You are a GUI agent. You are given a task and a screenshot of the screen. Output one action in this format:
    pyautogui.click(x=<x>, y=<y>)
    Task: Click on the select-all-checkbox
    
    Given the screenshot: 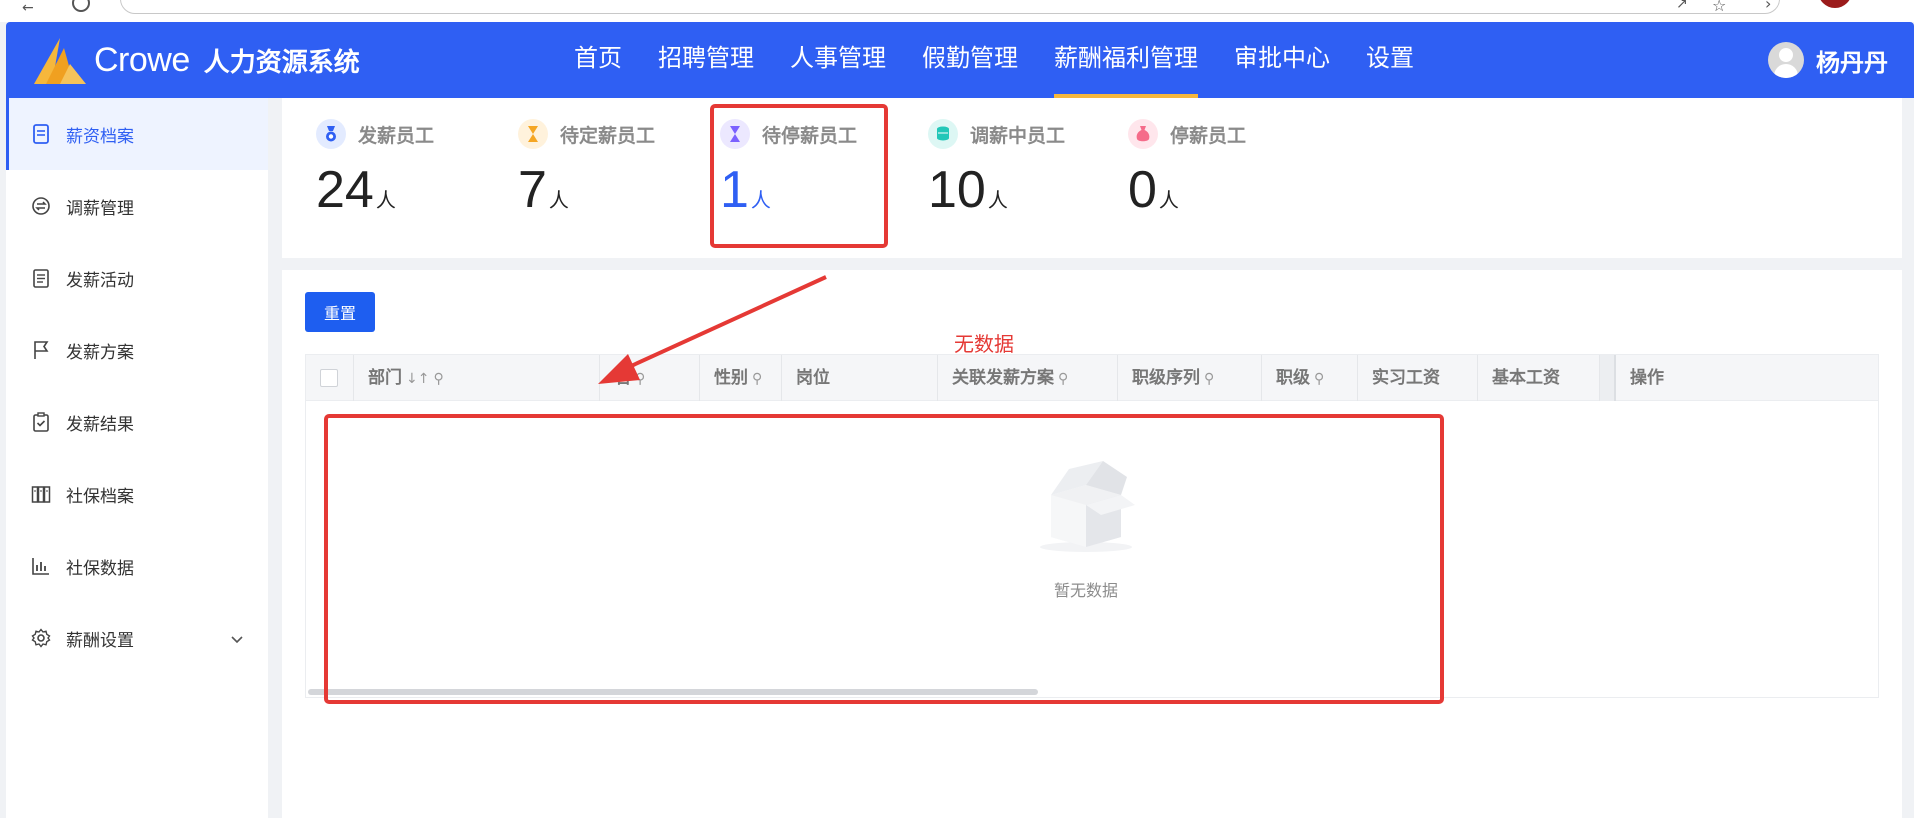 What is the action you would take?
    pyautogui.click(x=329, y=378)
    